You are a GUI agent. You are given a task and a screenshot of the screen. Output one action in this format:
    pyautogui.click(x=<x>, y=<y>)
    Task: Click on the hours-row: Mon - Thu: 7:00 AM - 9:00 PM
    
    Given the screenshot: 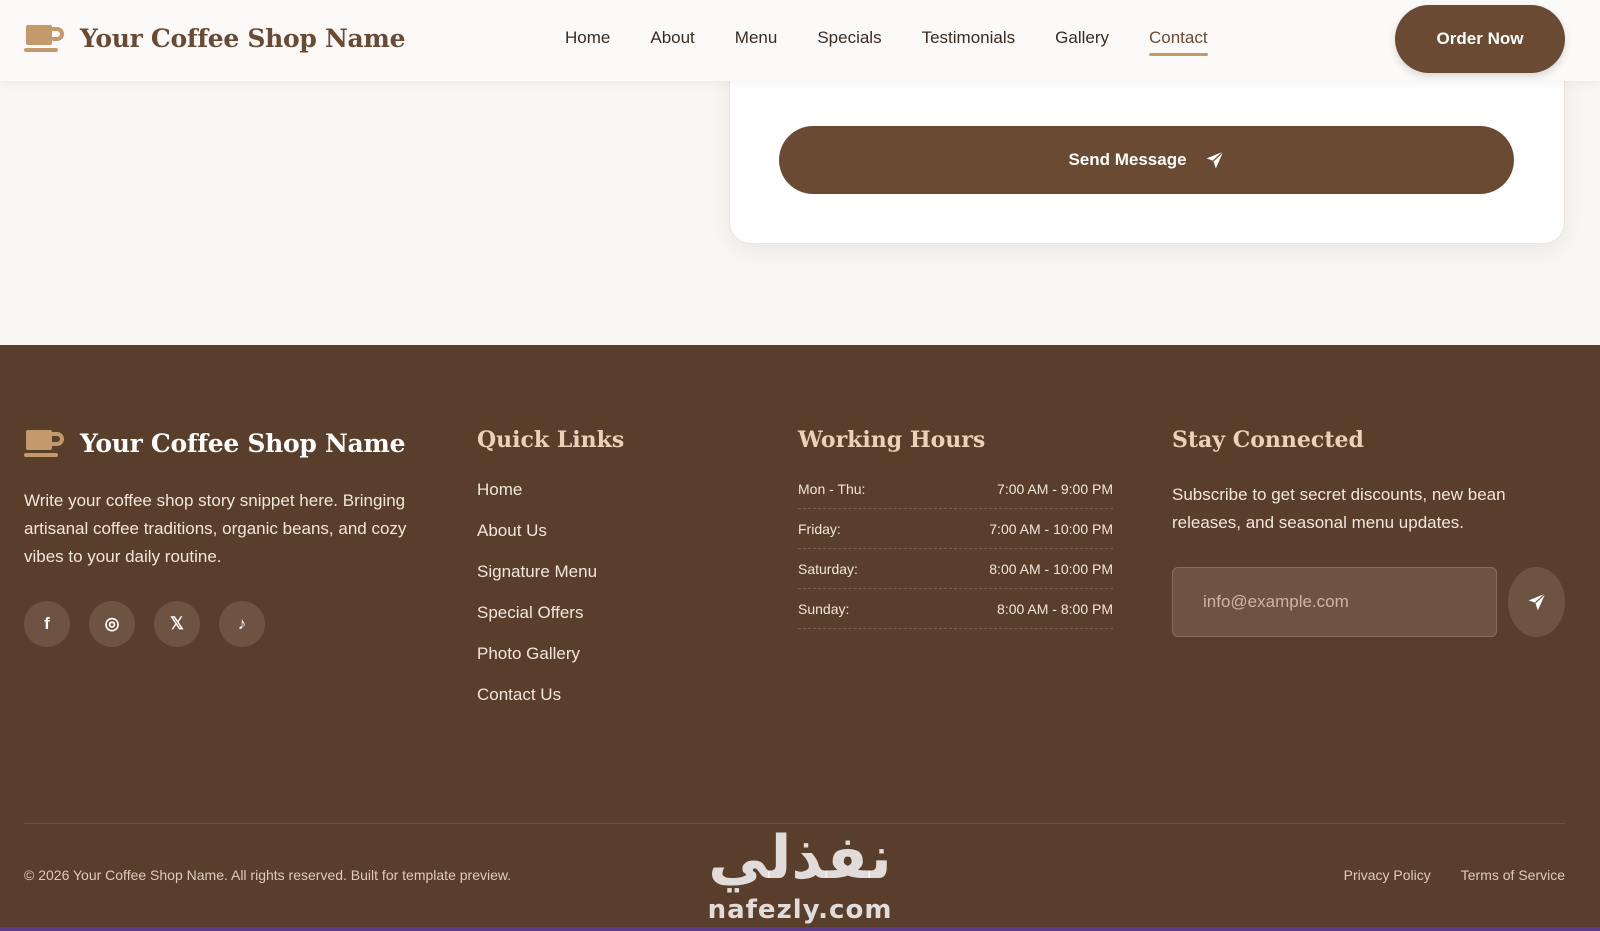 What is the action you would take?
    pyautogui.click(x=955, y=495)
    